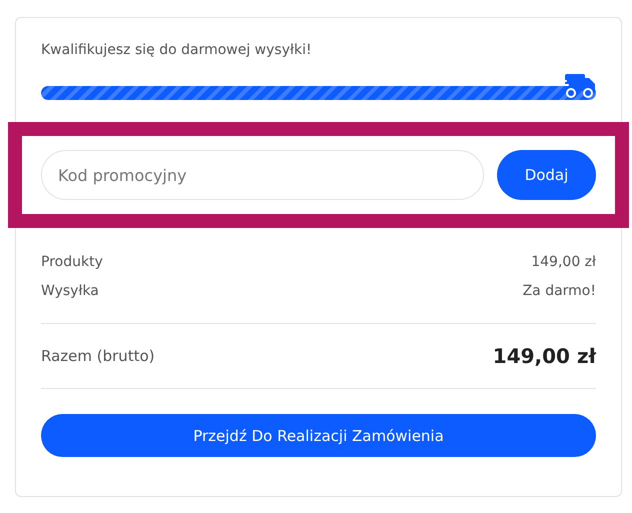 This screenshot has width=632, height=513. Describe the element at coordinates (559, 291) in the screenshot. I see `summary-value: Za darmo!` at that location.